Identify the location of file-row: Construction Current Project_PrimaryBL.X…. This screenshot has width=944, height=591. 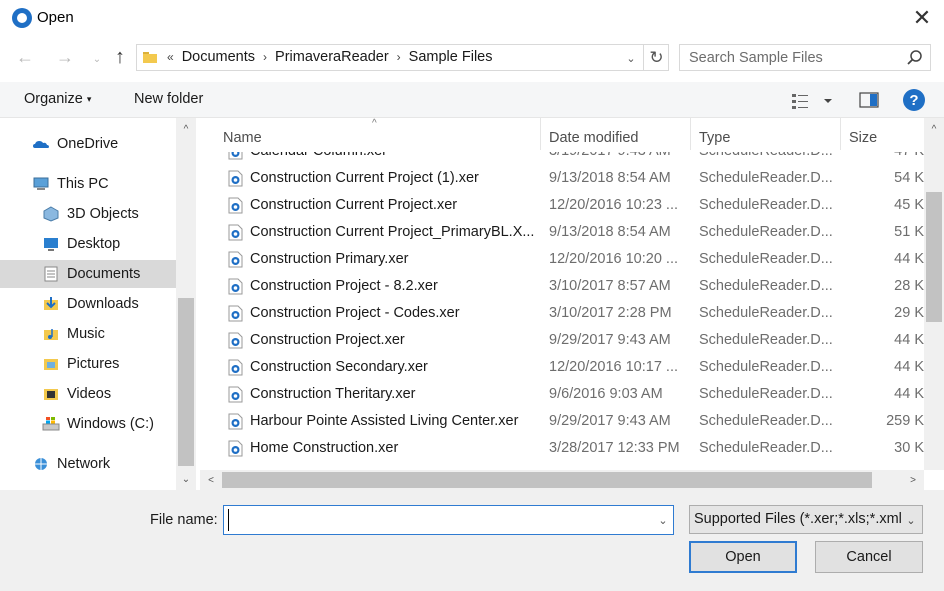
(562, 232).